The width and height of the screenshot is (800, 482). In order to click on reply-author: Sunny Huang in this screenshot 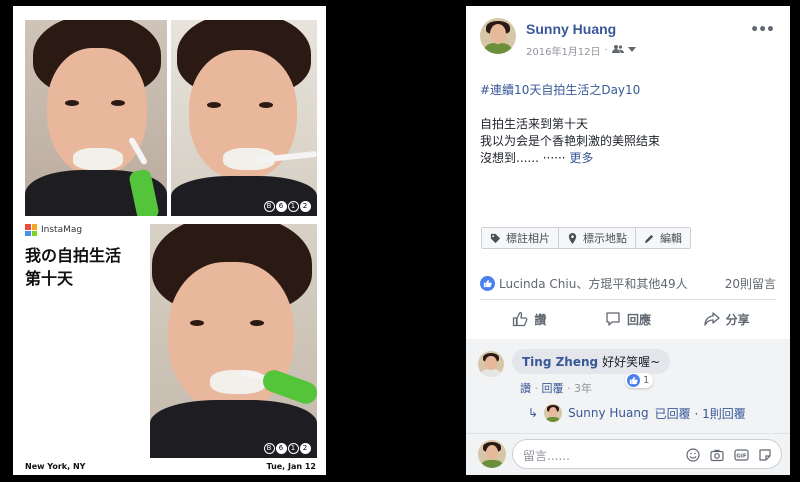, I will do `click(608, 413)`.